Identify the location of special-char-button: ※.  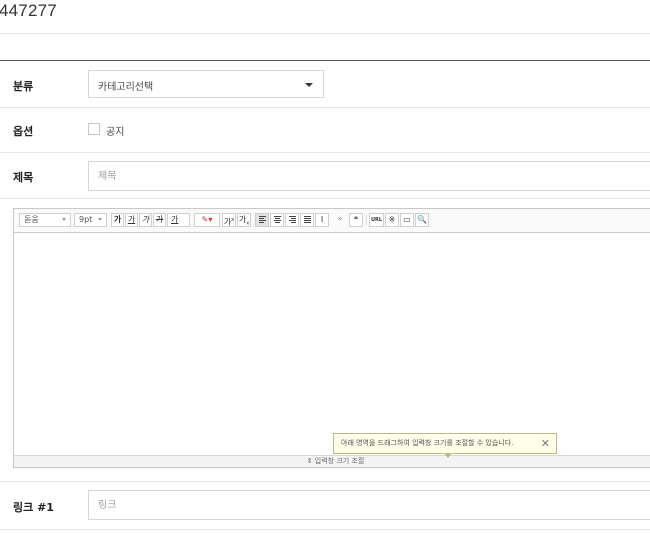
(392, 220).